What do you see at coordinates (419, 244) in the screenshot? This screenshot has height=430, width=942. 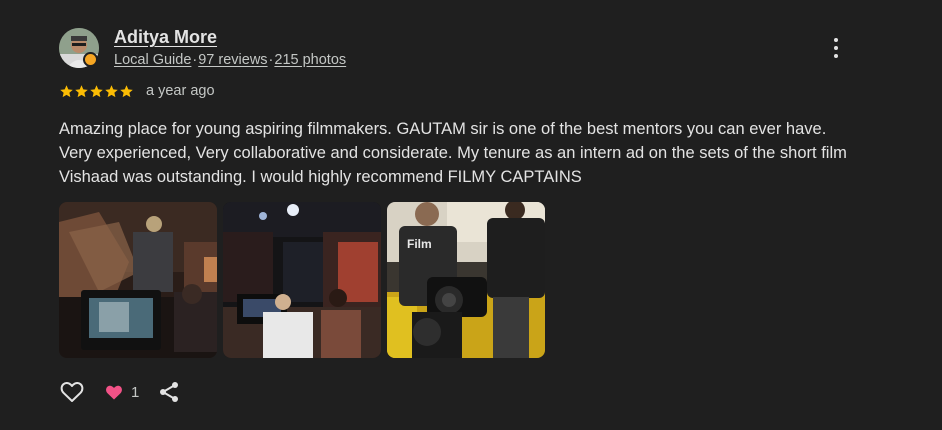 I see `photo-shirt-text: Film` at bounding box center [419, 244].